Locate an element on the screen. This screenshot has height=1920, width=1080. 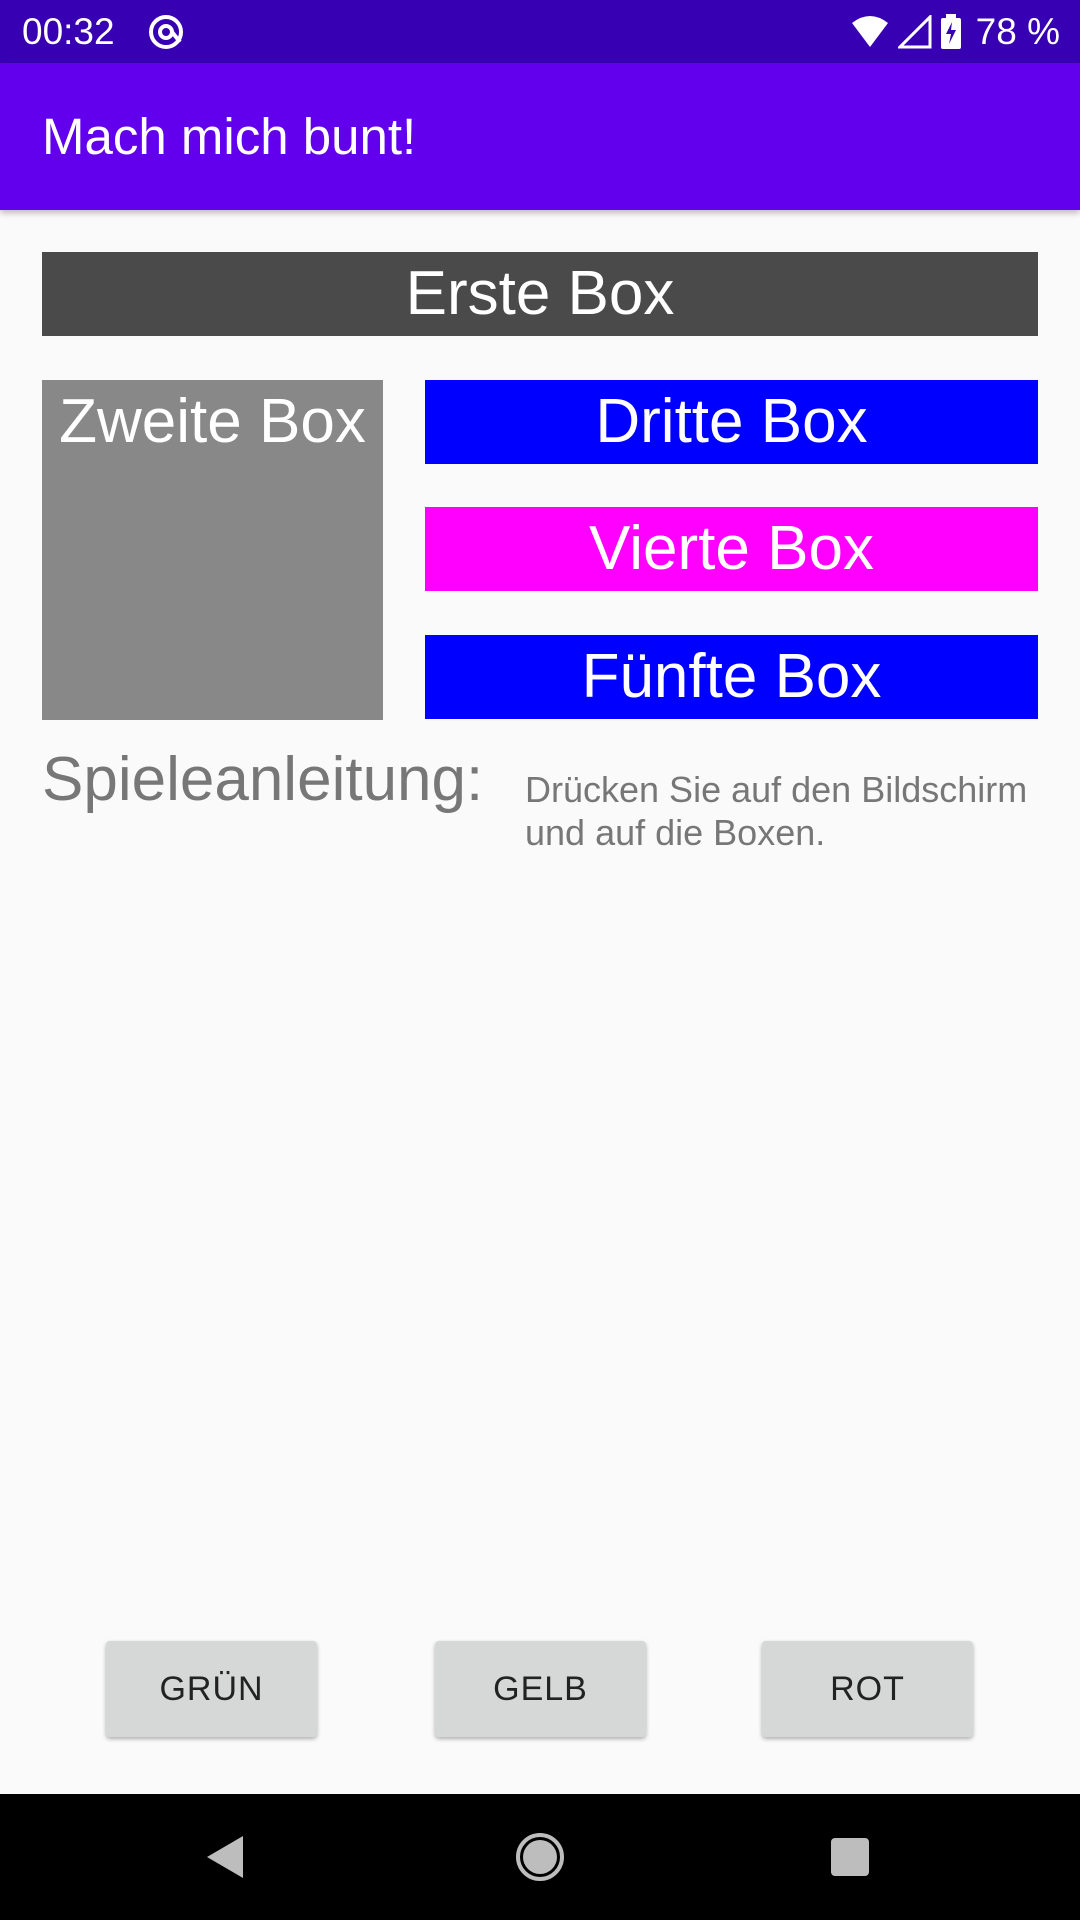
status-bar: 00:32 78 % is located at coordinates (540, 31).